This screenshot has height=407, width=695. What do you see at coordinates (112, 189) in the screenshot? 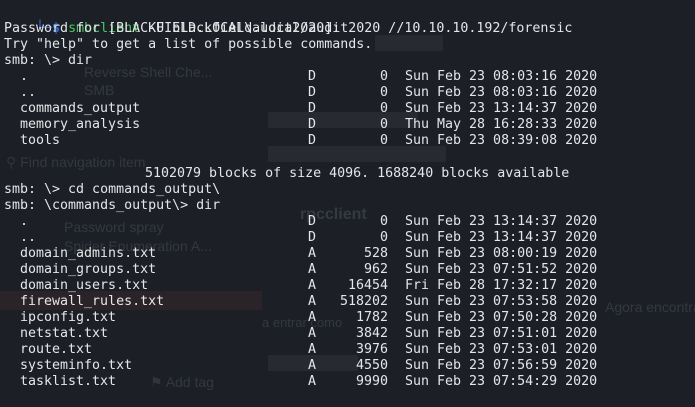
I see `smb-cd-command: smb: \> cd commands_output\` at bounding box center [112, 189].